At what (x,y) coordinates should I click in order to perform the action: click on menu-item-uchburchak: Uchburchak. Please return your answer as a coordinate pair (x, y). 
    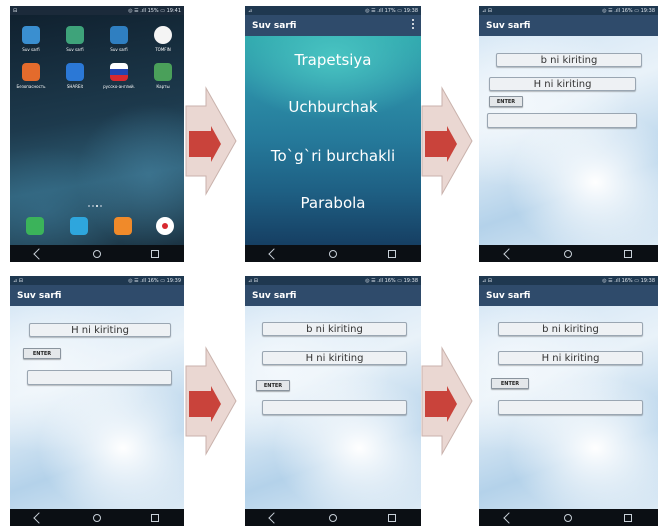
    Looking at the image, I should click on (333, 107).